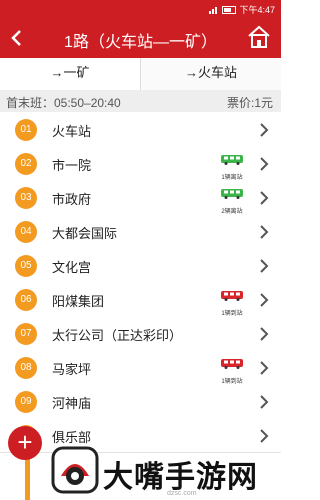  Describe the element at coordinates (182, 493) in the screenshot. I see `watermark-url: dzsc.com` at that location.